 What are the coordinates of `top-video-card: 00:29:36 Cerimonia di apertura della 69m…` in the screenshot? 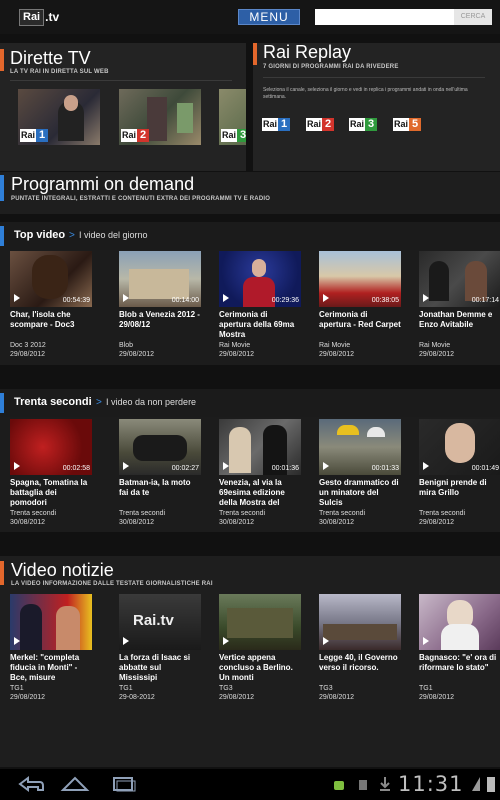 It's located at (260, 305).